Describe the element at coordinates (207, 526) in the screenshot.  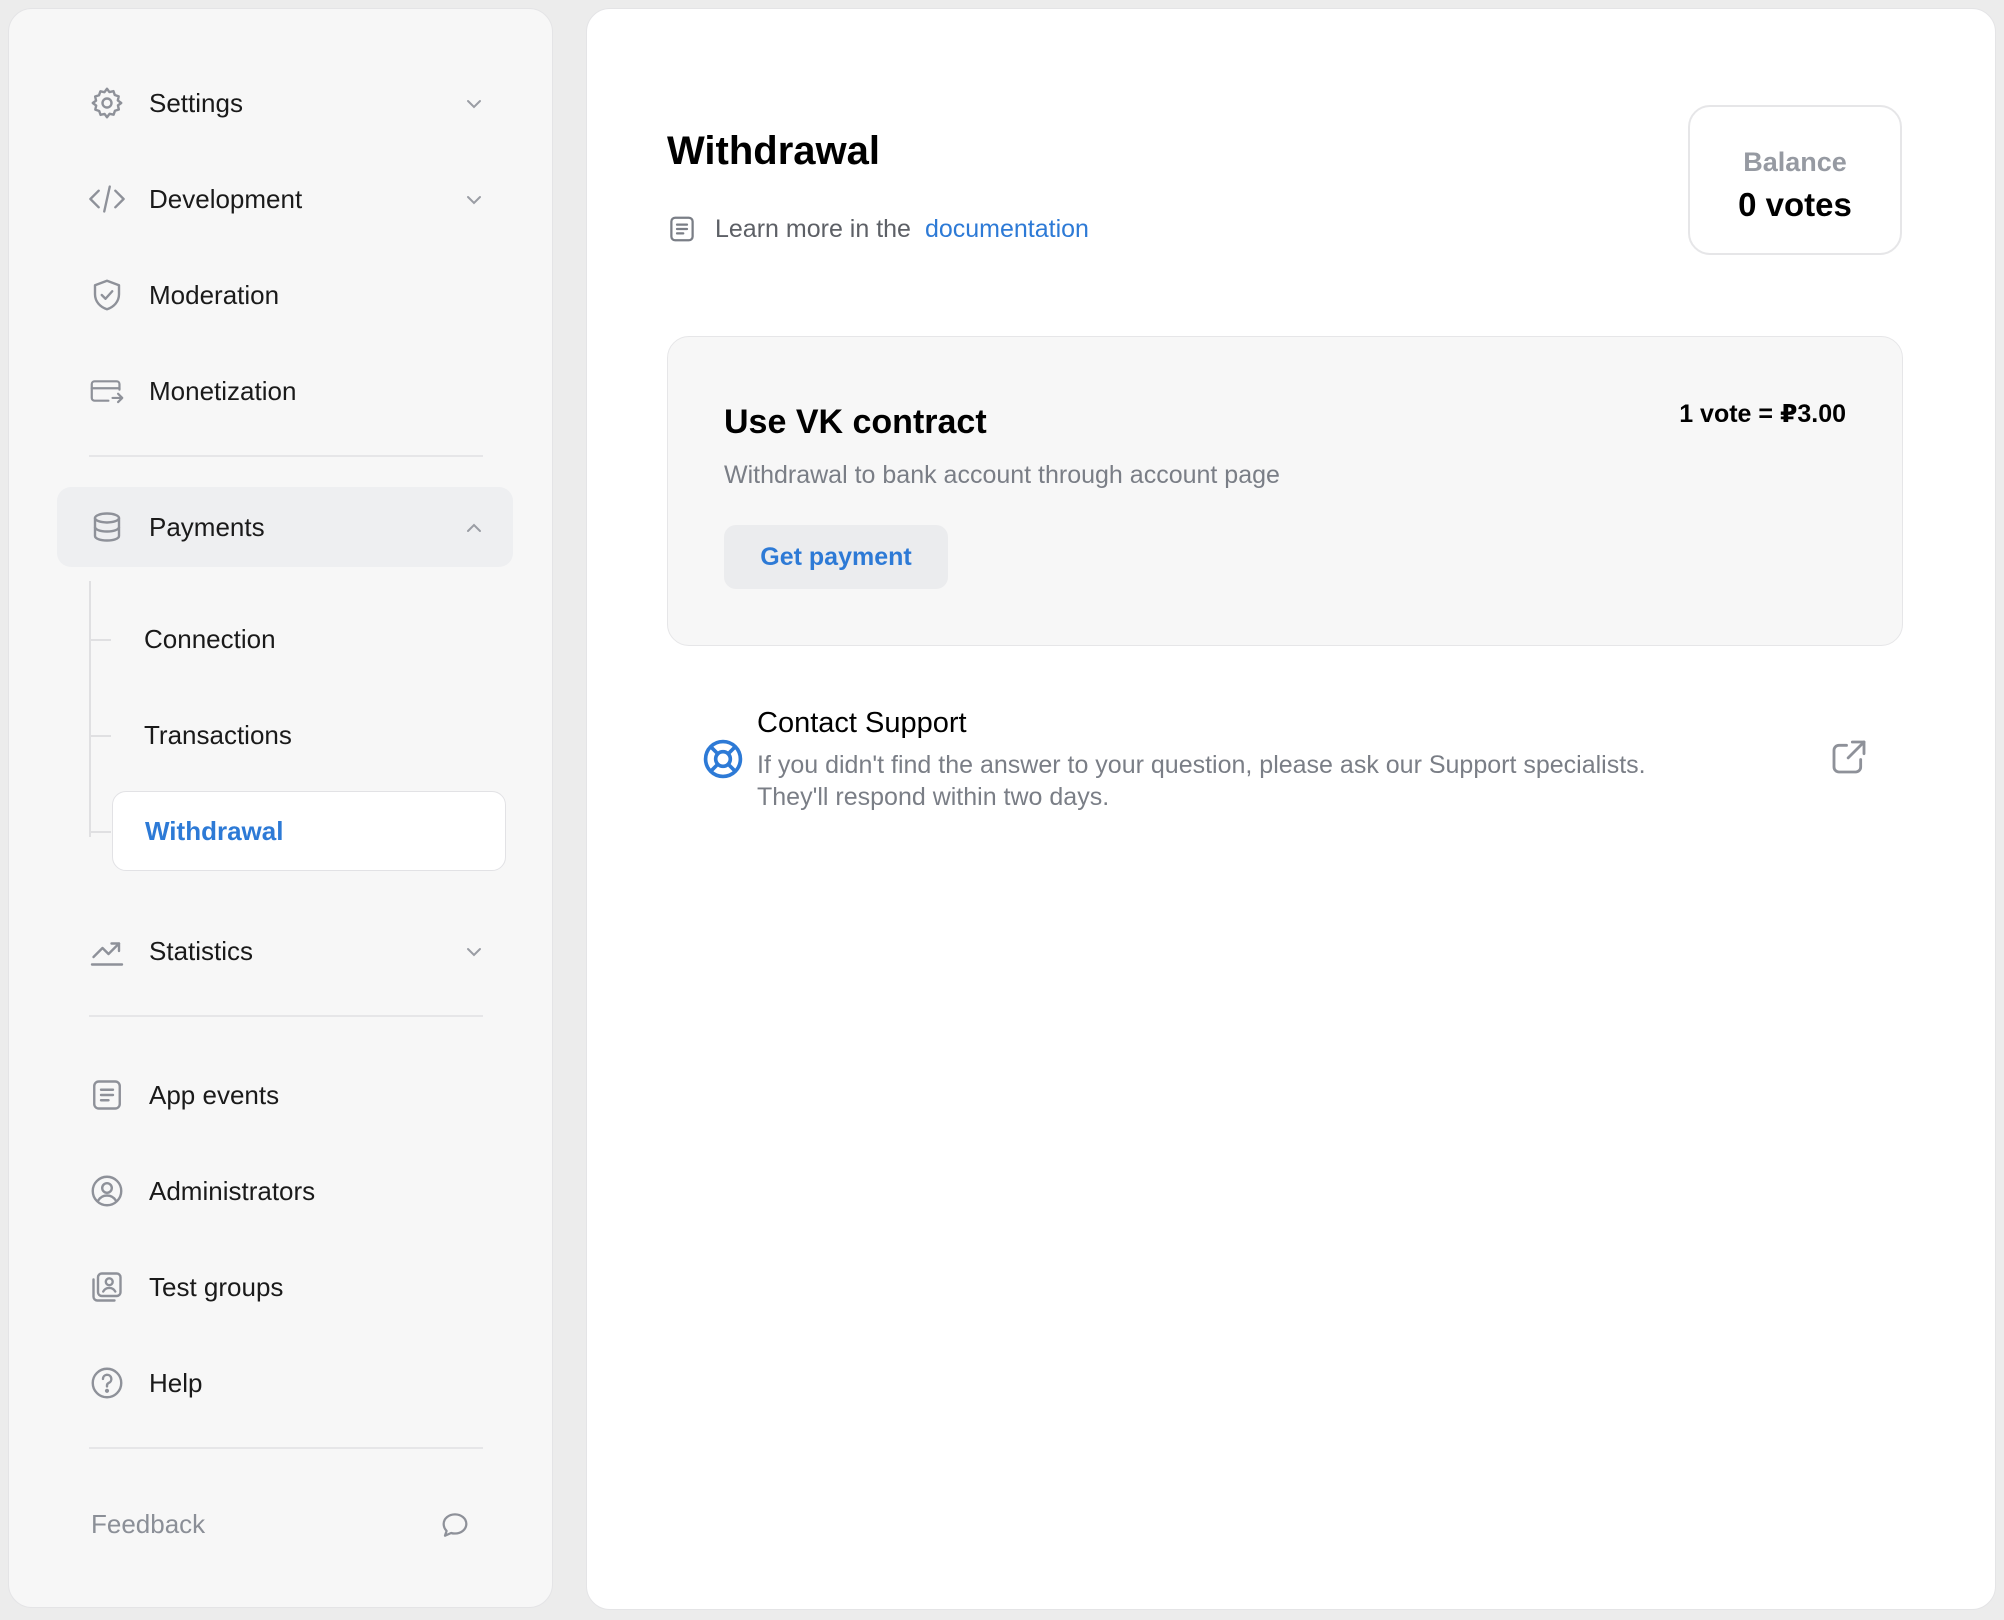
I see `sidebar-item-label: Payments` at that location.